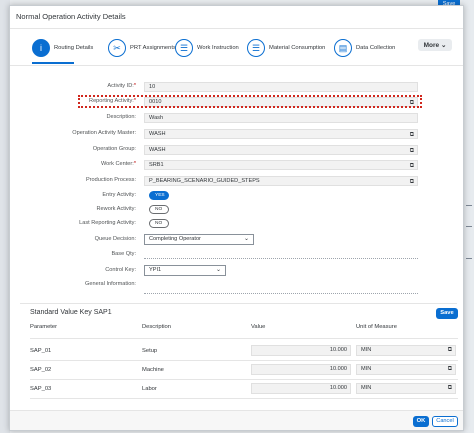 Image resolution: width=474 pixels, height=433 pixels. I want to click on operation-activity-master-value: WASH, so click(157, 134).